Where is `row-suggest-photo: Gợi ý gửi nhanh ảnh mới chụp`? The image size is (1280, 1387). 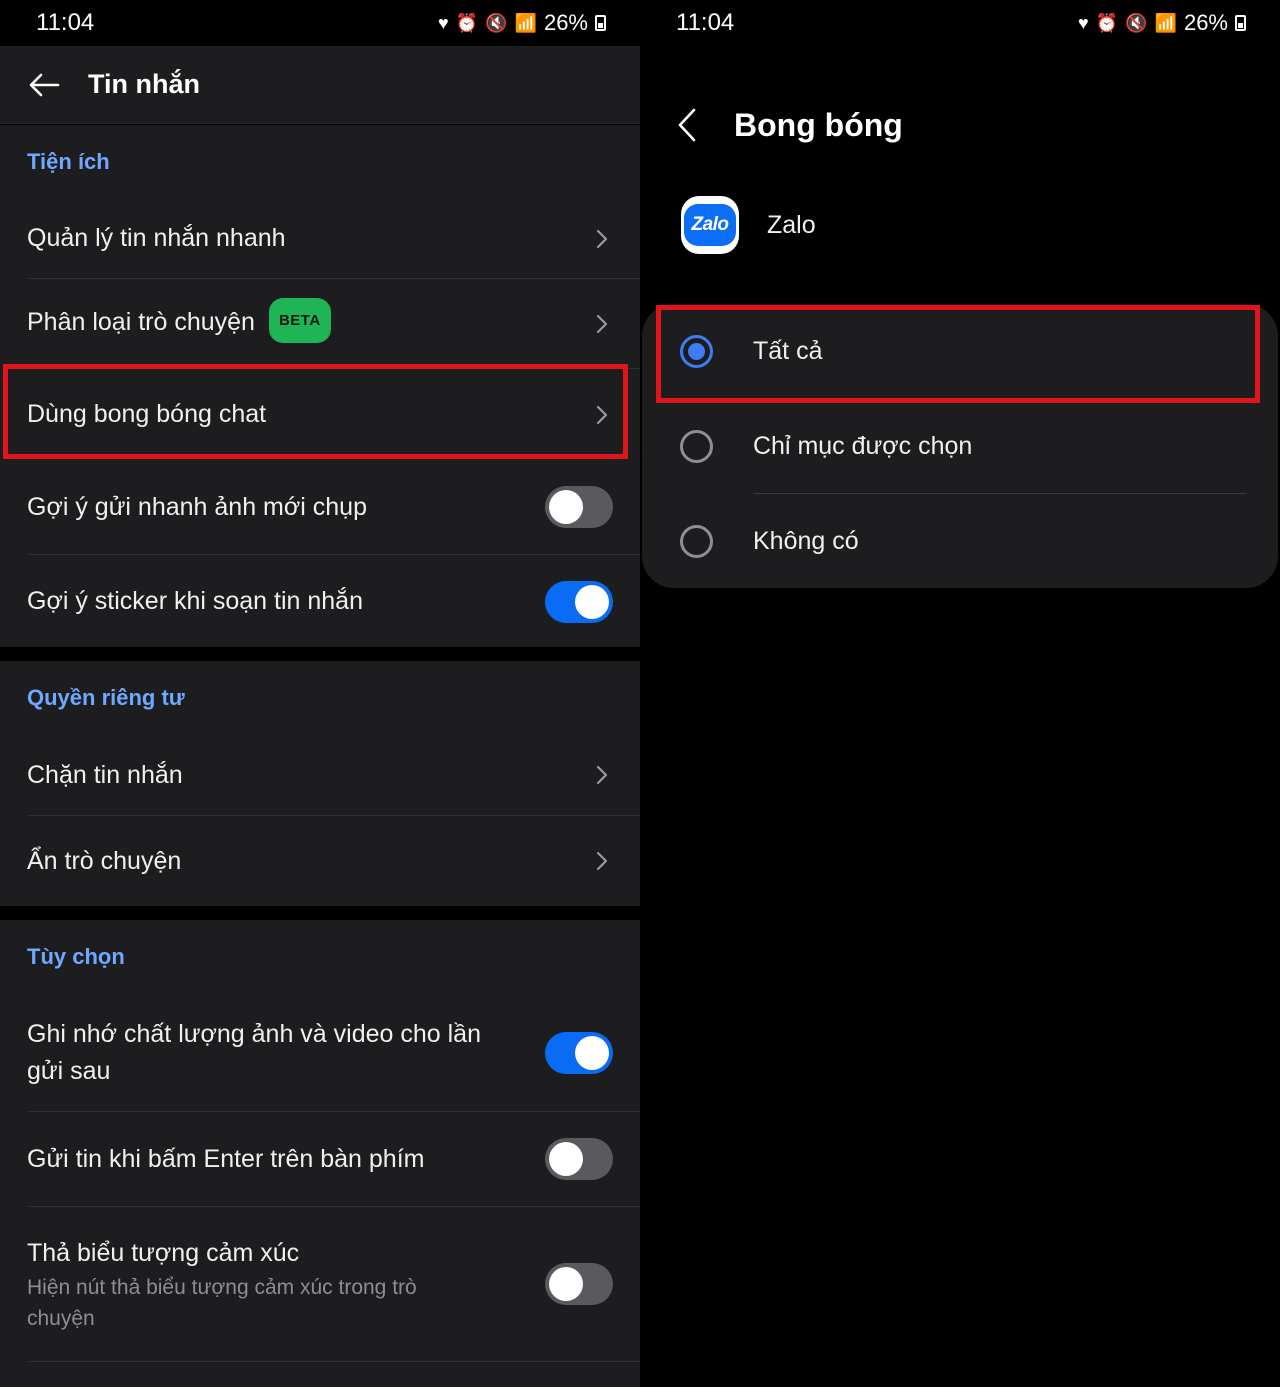 row-suggest-photo: Gợi ý gửi nhanh ảnh mới chụp is located at coordinates (320, 507).